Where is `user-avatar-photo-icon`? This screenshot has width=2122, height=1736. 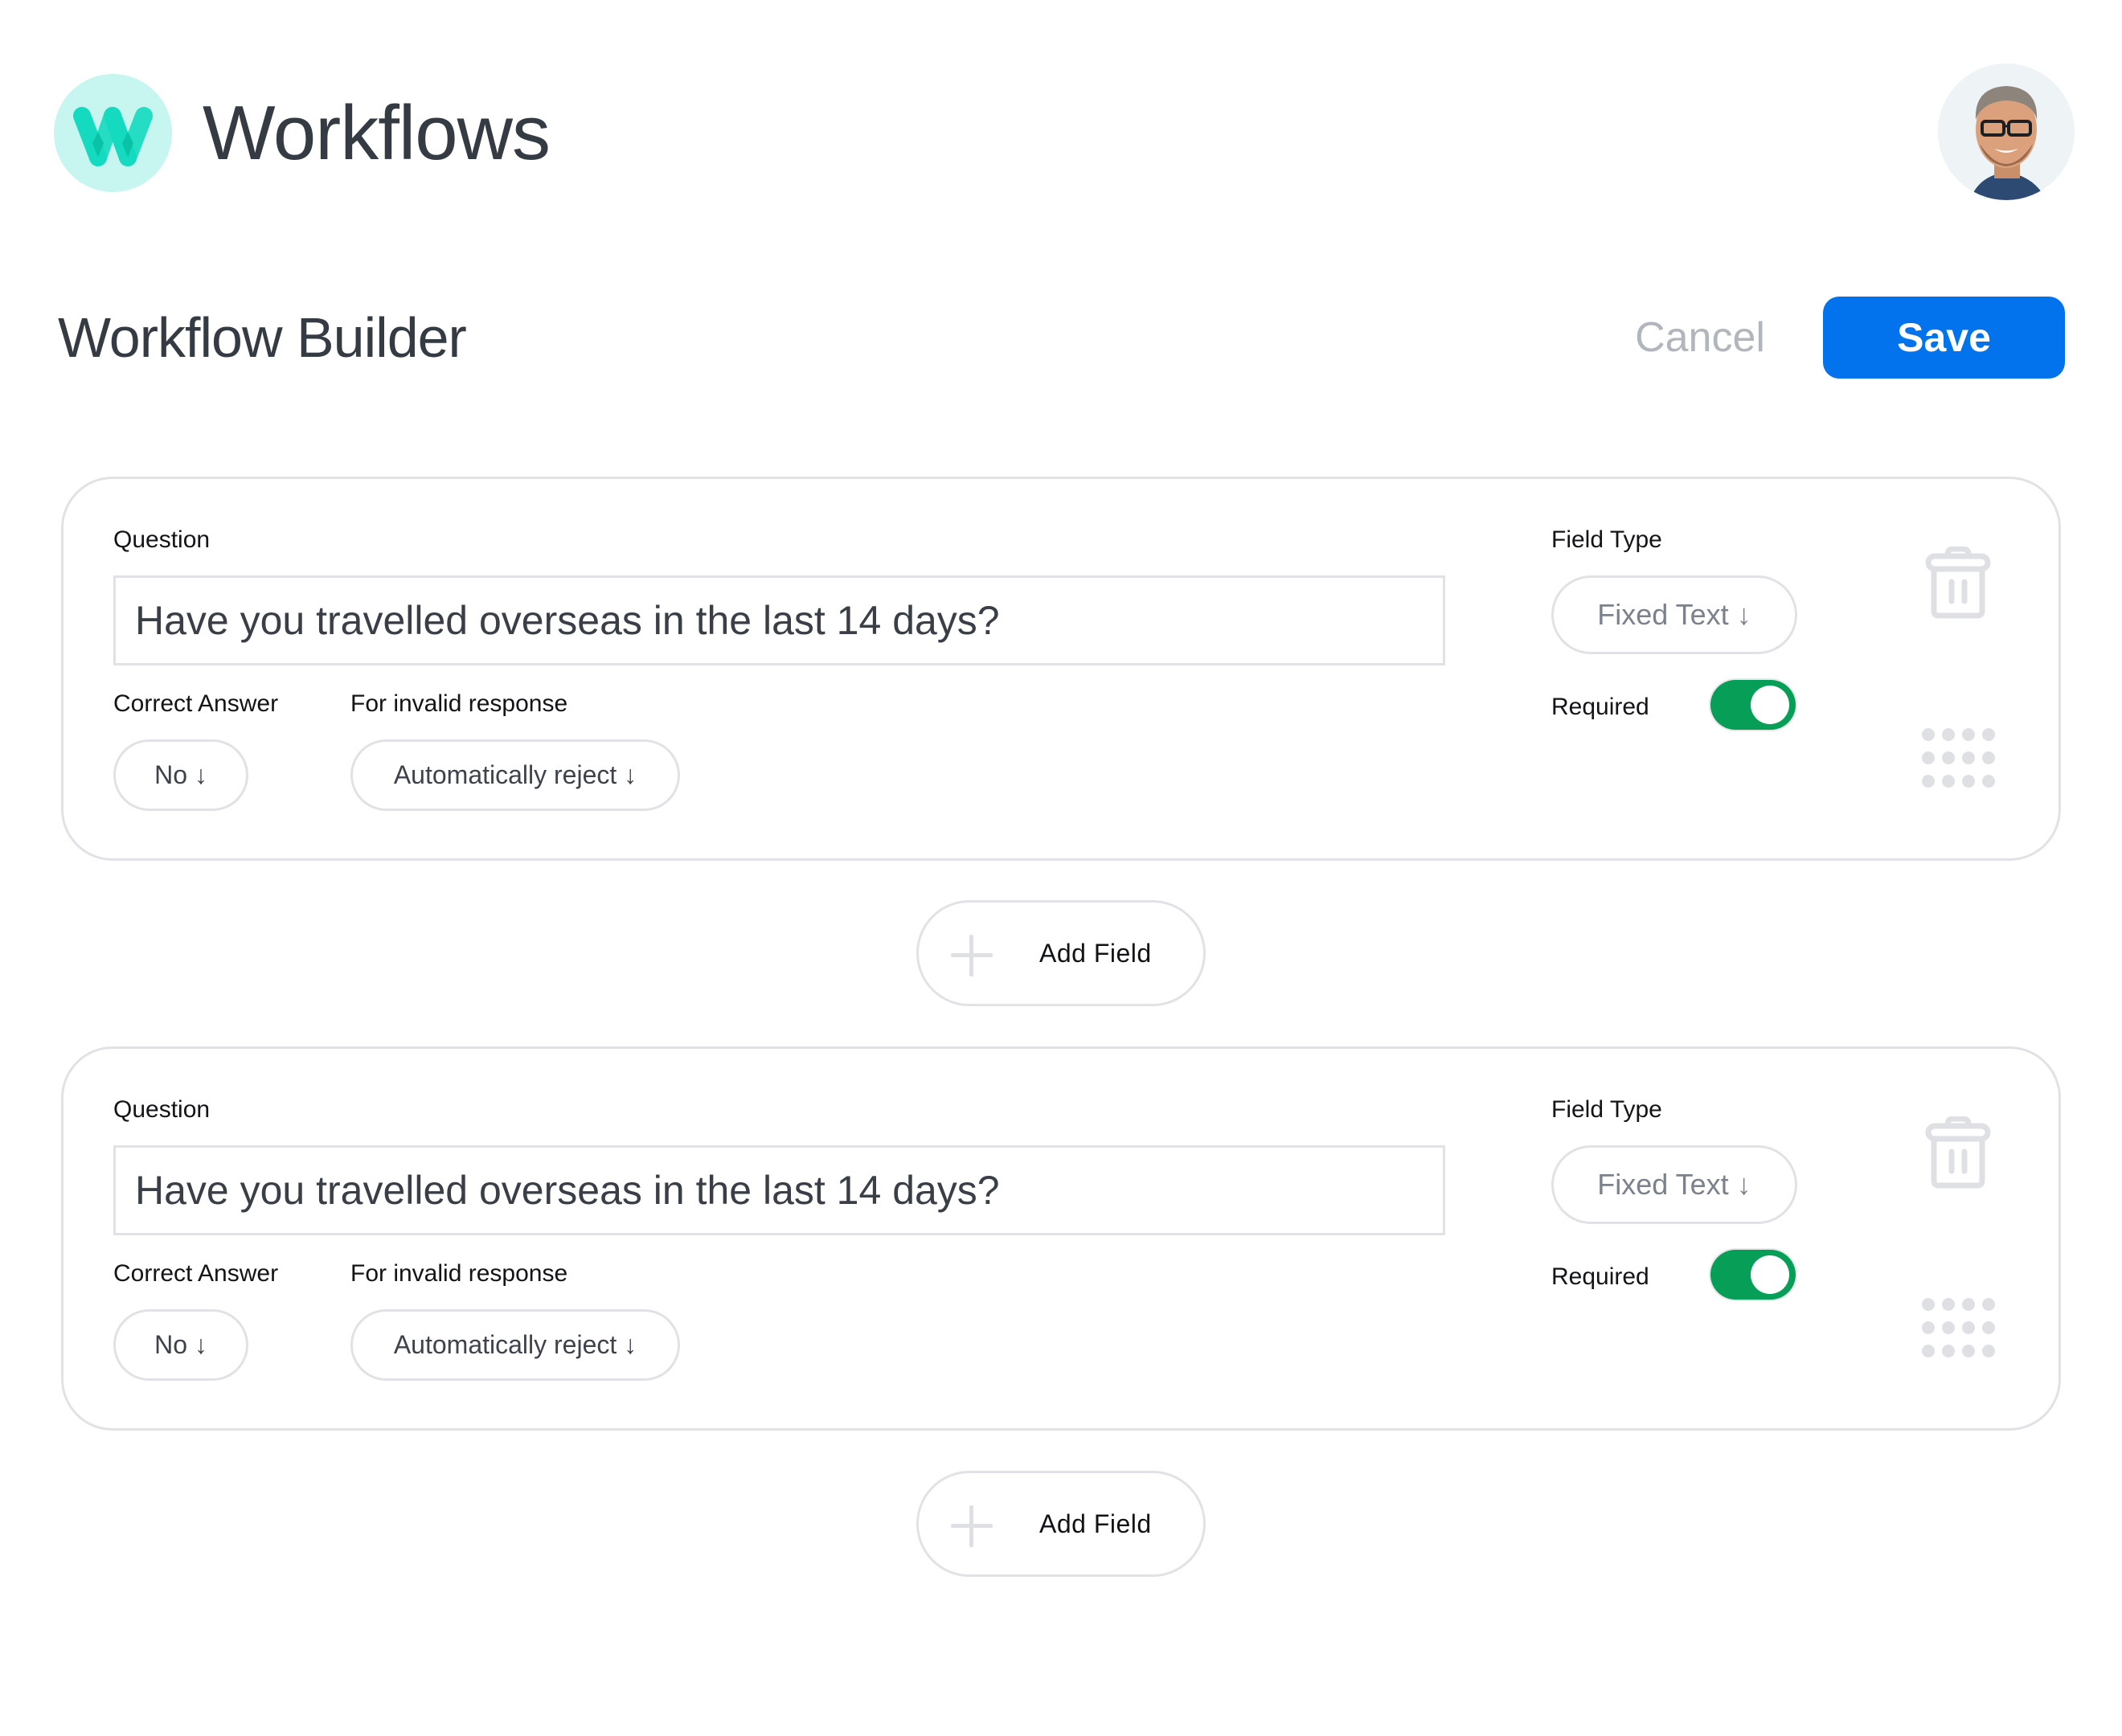
user-avatar-photo-icon is located at coordinates (2006, 131).